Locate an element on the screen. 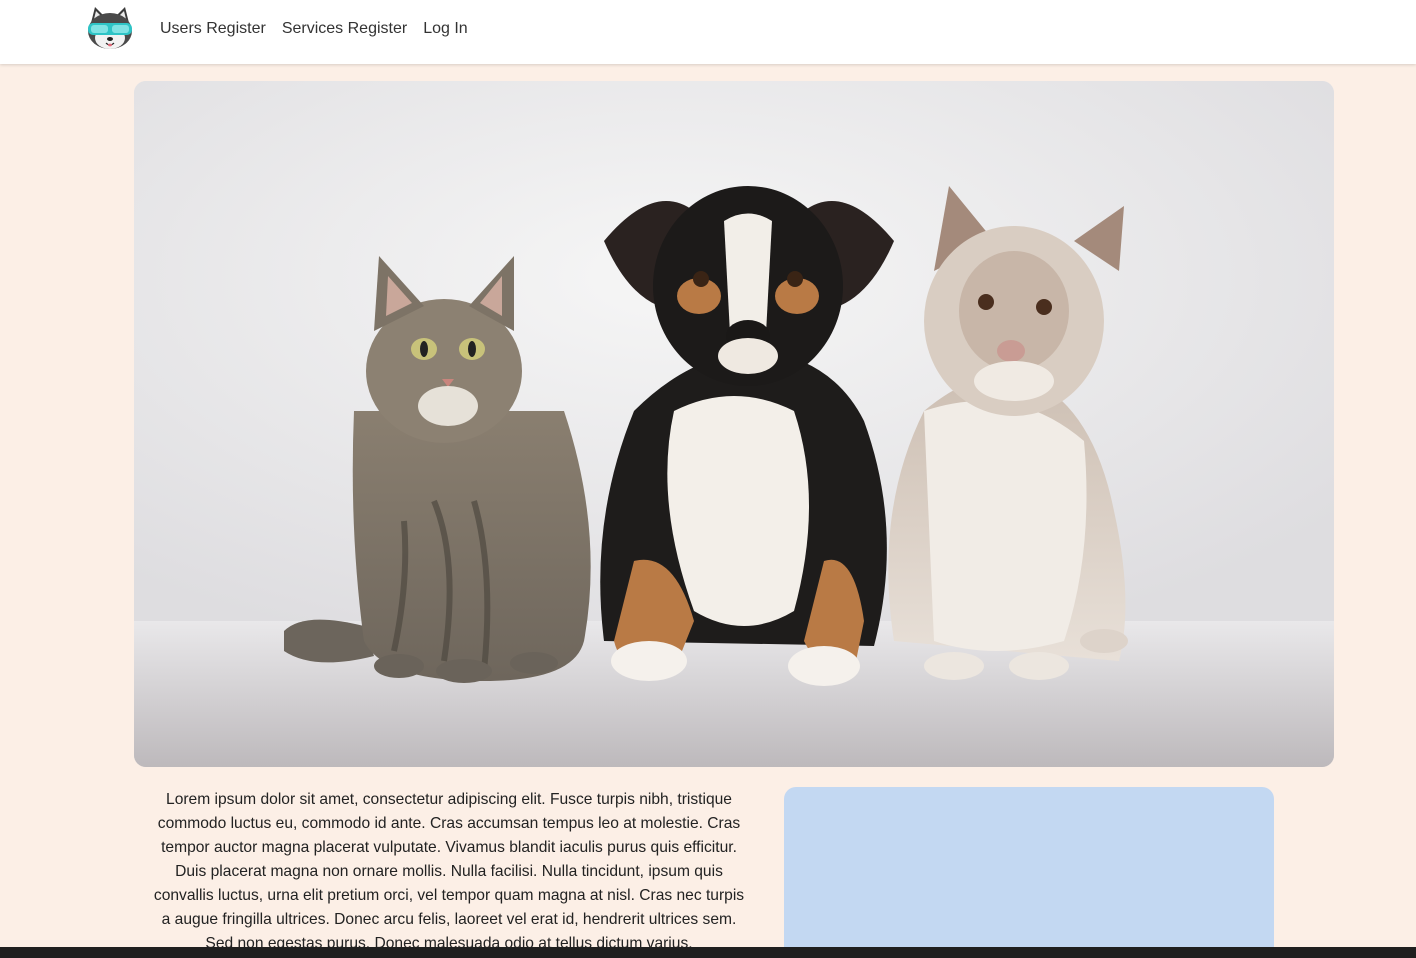 The height and width of the screenshot is (958, 1416). nav-links: Users Register Services Register Log In is located at coordinates (314, 29).